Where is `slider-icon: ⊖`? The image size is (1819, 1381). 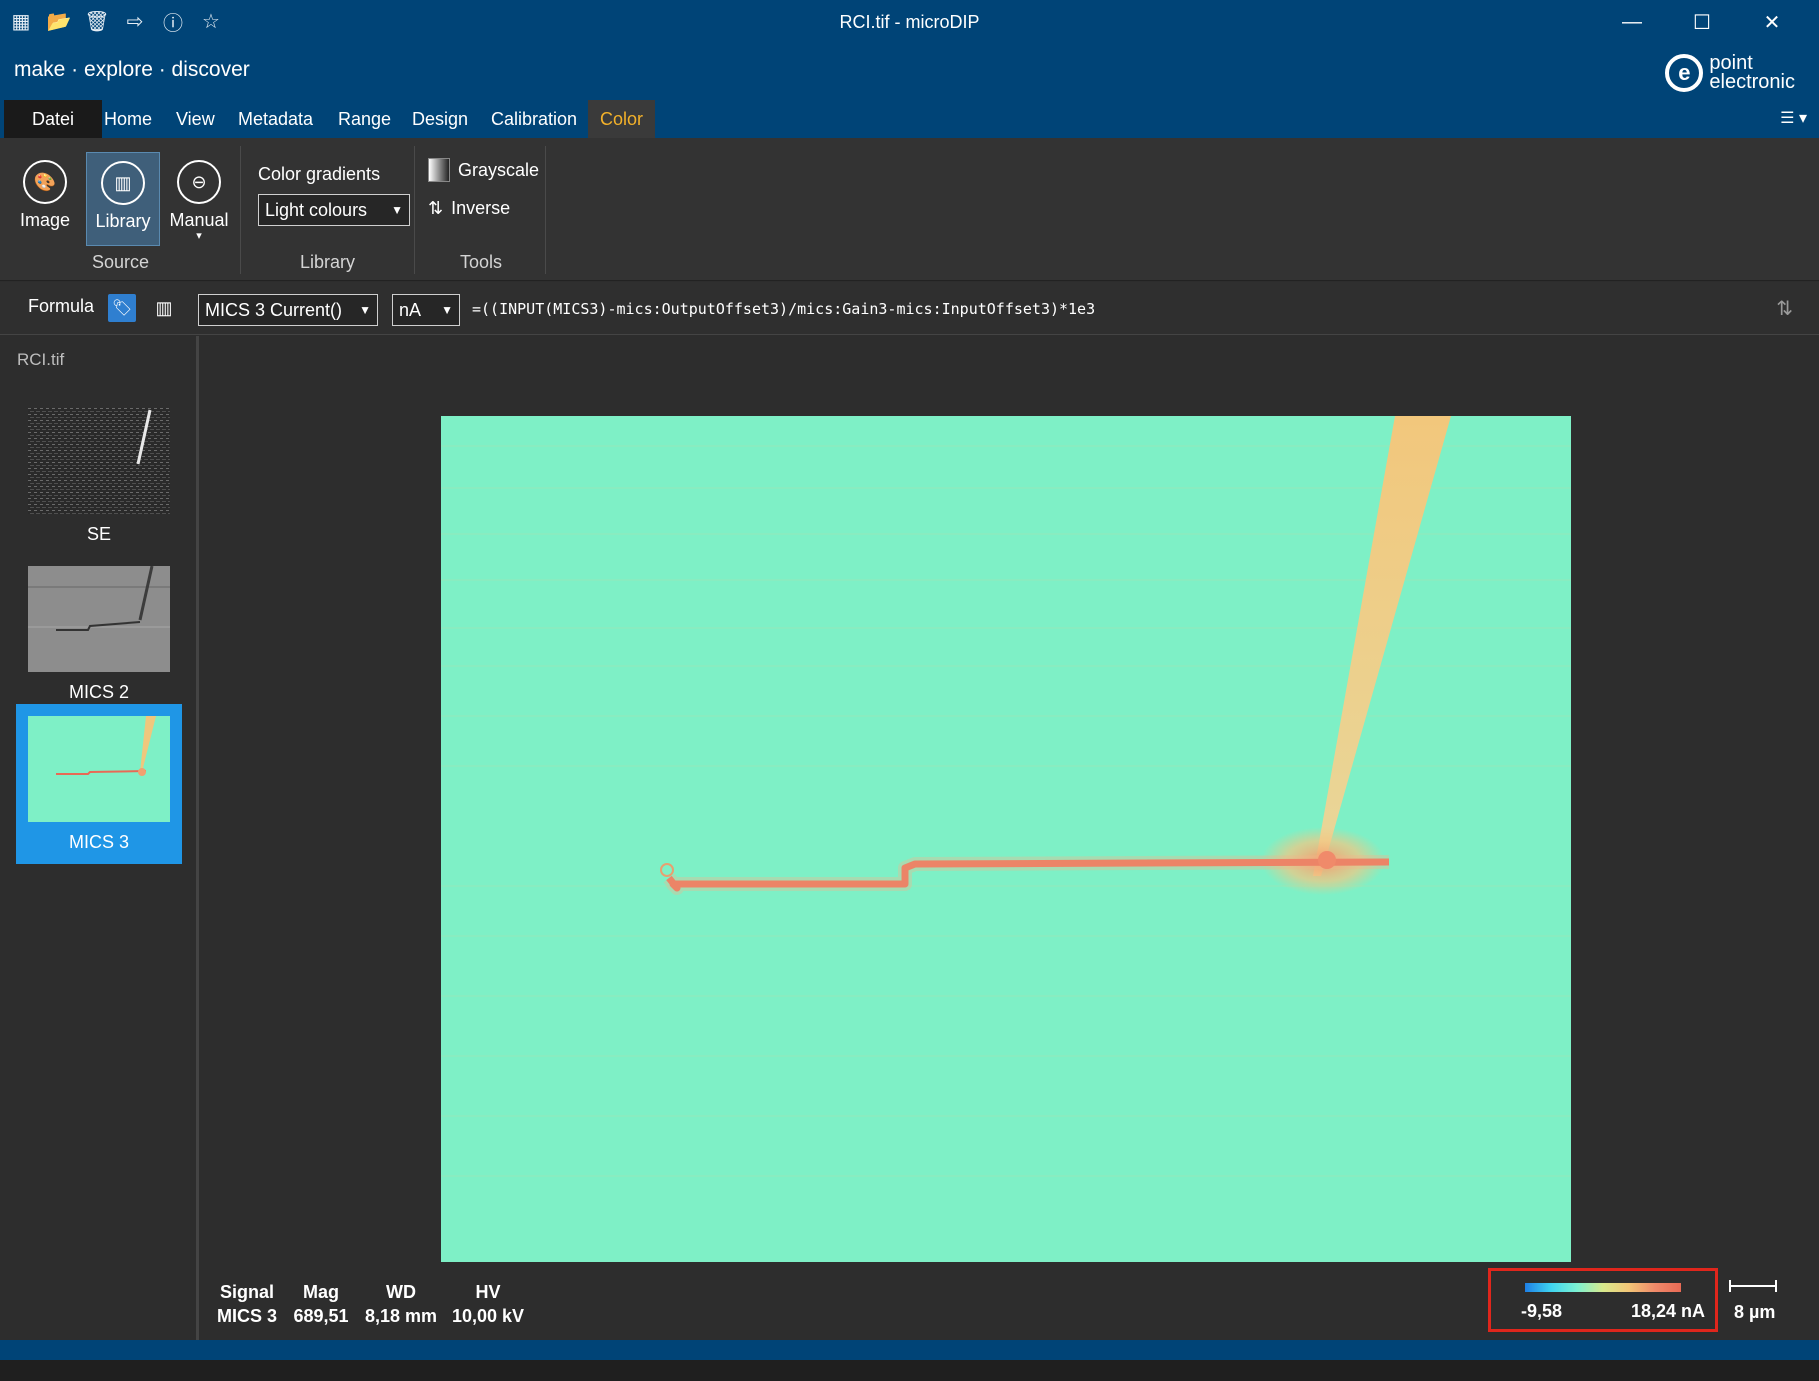
slider-icon: ⊖ is located at coordinates (199, 182).